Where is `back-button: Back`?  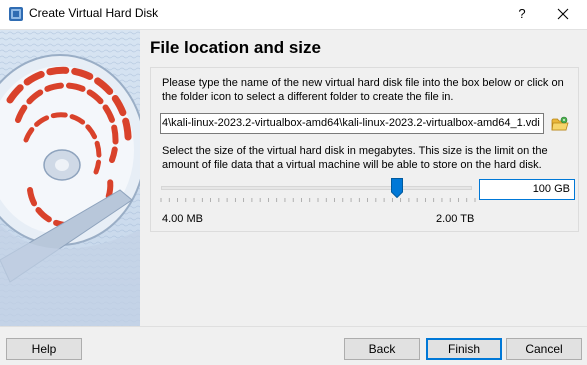 back-button: Back is located at coordinates (382, 349).